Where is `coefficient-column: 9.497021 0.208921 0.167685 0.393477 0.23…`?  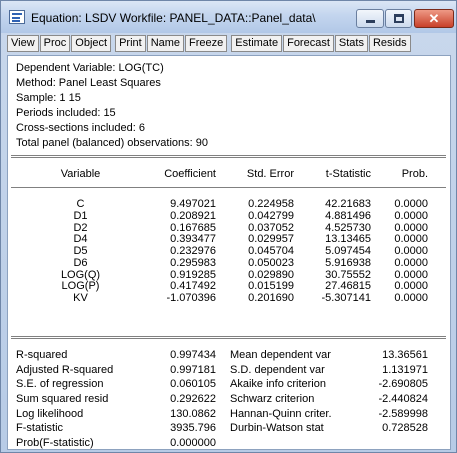 coefficient-column: 9.497021 0.208921 0.167685 0.393477 0.23… is located at coordinates (177, 251).